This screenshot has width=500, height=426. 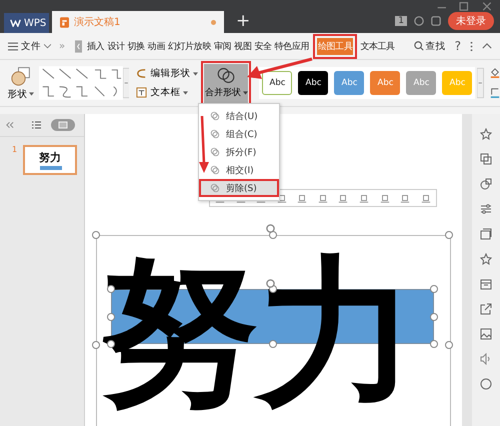 I want to click on ribbon-tab: 插入, so click(x=96, y=46).